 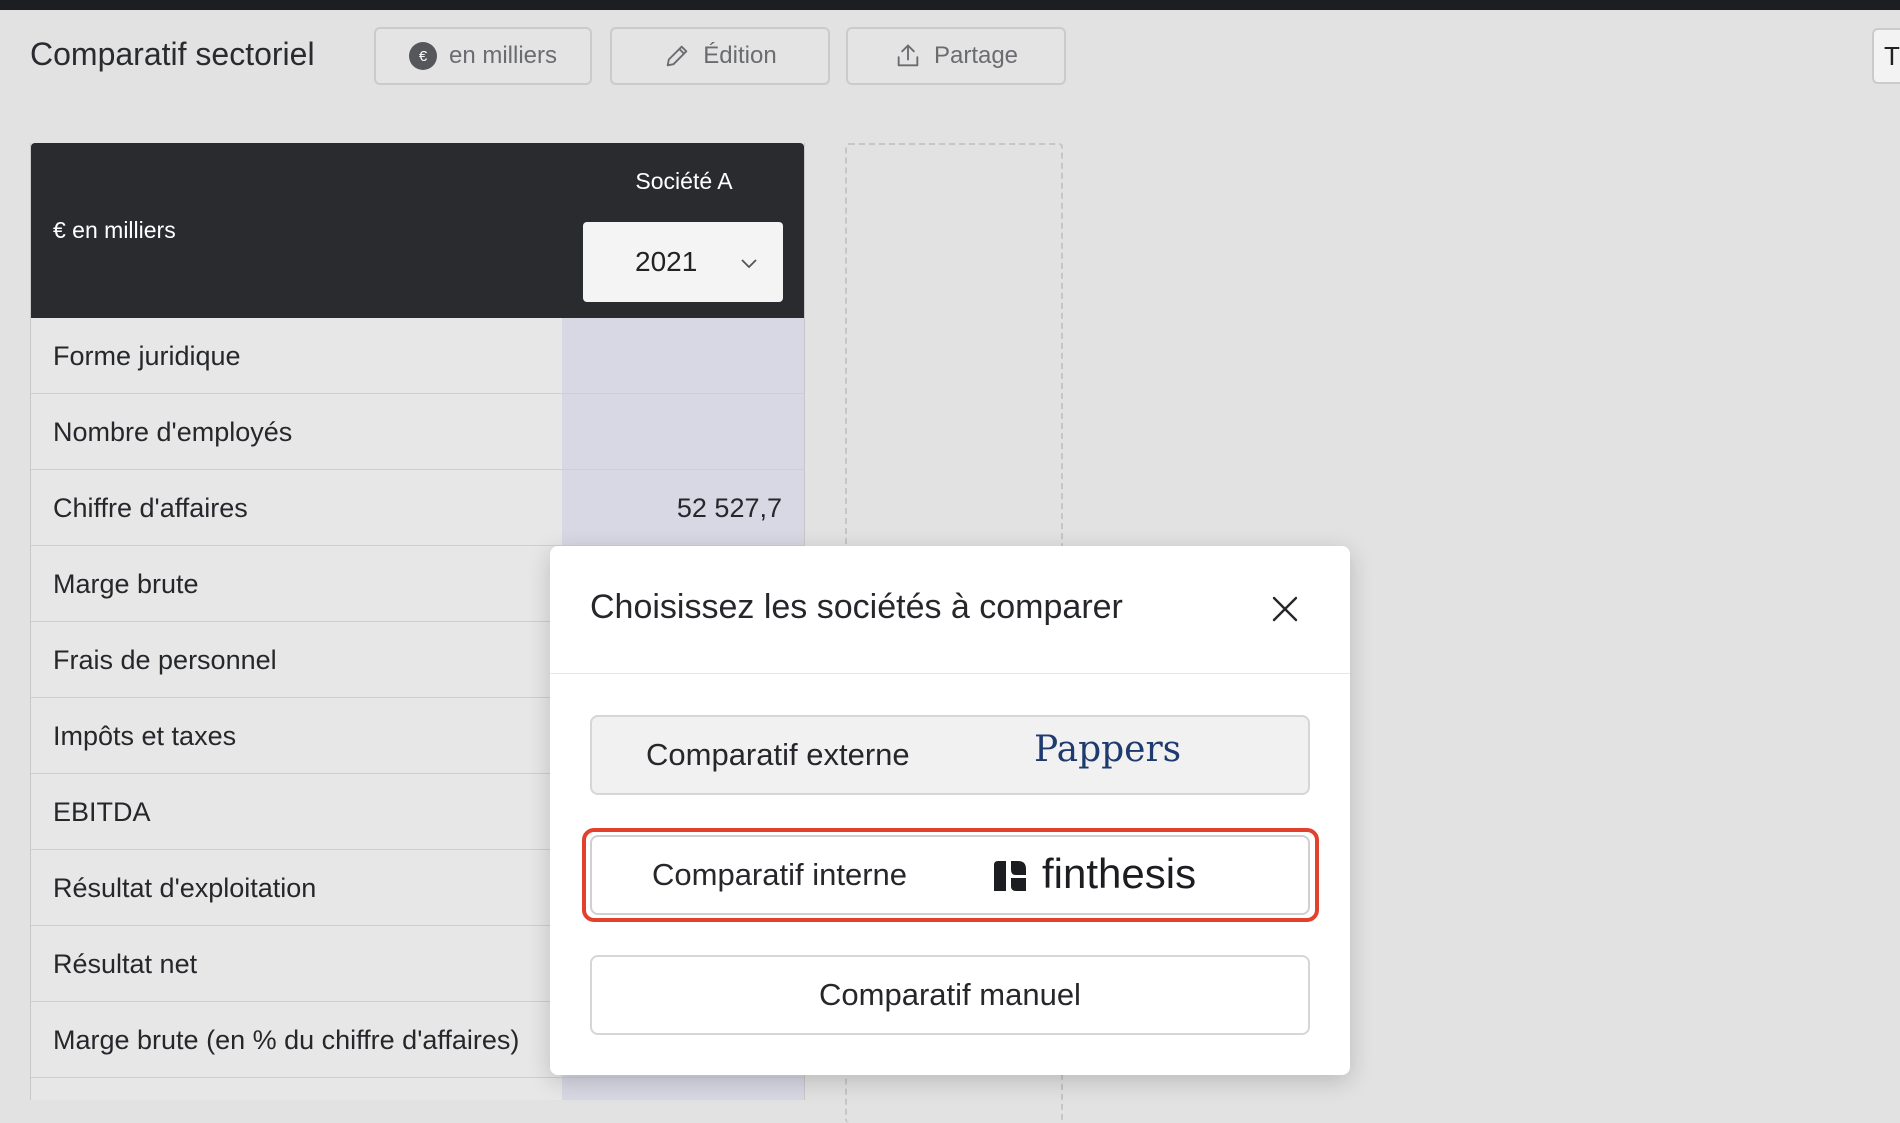 What do you see at coordinates (666, 261) in the screenshot?
I see `year-value: 2021` at bounding box center [666, 261].